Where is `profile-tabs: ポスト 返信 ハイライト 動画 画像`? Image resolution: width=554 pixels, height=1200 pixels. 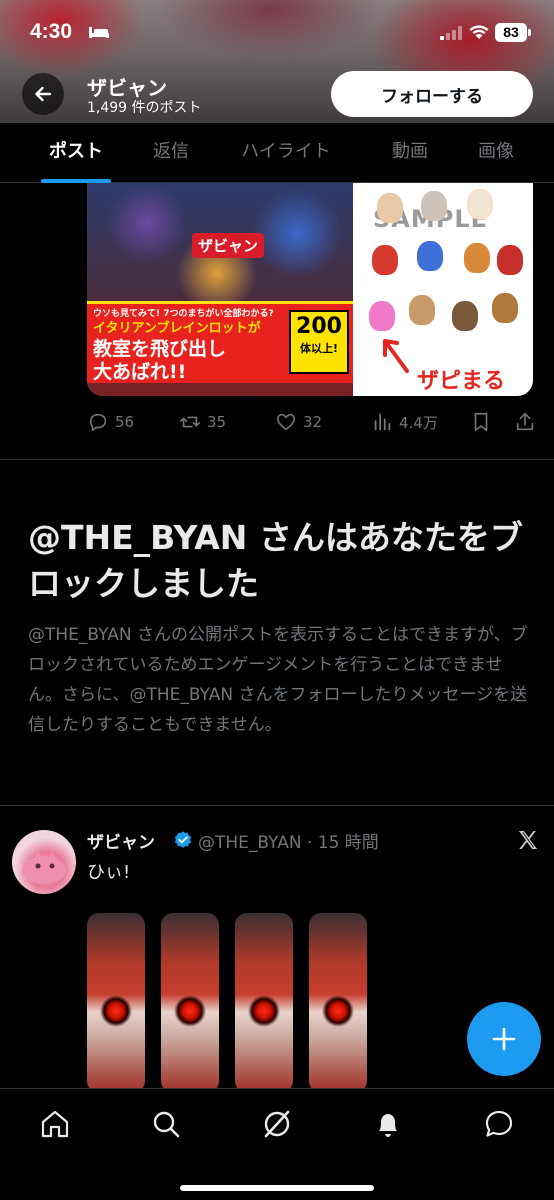 profile-tabs: ポスト 返信 ハイライト 動画 画像 is located at coordinates (277, 153).